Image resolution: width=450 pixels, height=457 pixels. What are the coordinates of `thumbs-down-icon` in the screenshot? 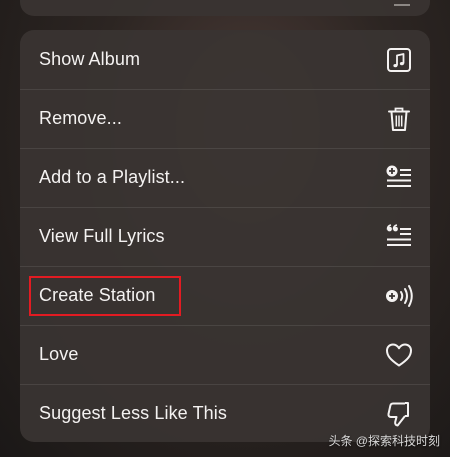 It's located at (399, 414).